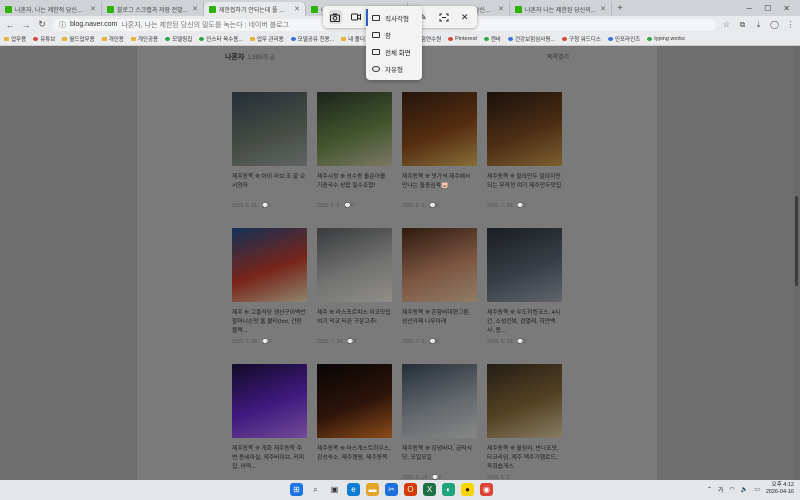  What do you see at coordinates (439, 322) in the screenshot?
I see `post-title: 제주동쪽 ❊ 존향비대편그론, 성산카페 나무아래` at bounding box center [439, 322].